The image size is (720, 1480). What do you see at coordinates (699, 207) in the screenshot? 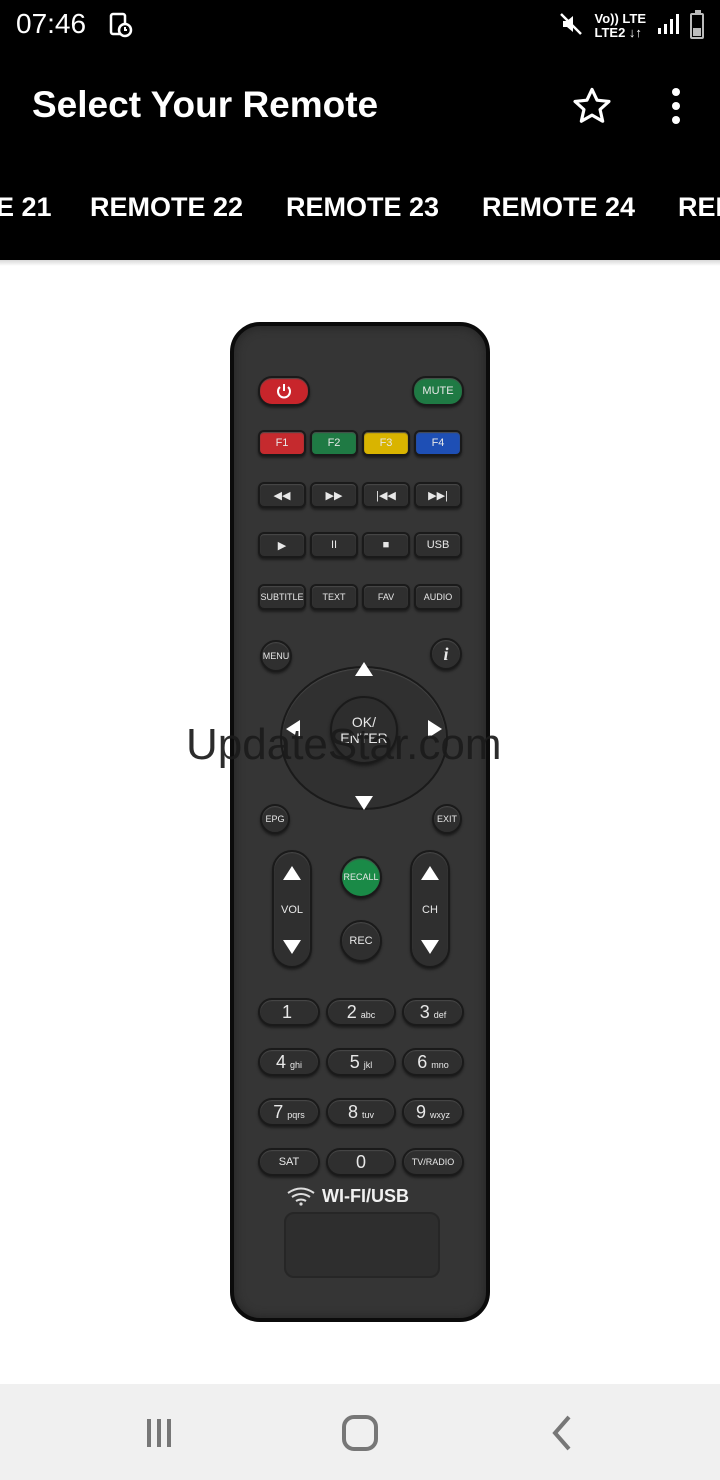
I see `tab-remote-25: REM` at bounding box center [699, 207].